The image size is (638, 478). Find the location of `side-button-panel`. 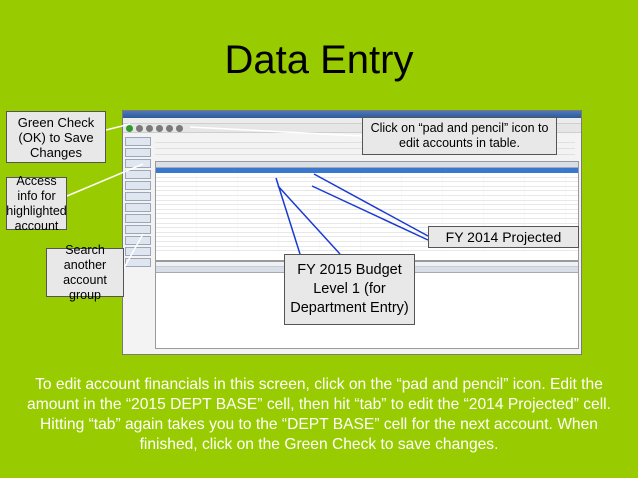

side-button-panel is located at coordinates (138, 203).